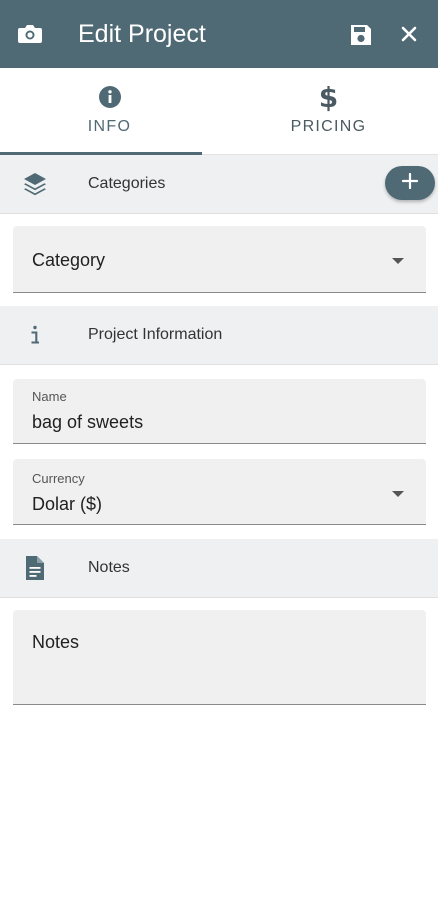  Describe the element at coordinates (109, 126) in the screenshot. I see `tab-info-label: INFO` at that location.